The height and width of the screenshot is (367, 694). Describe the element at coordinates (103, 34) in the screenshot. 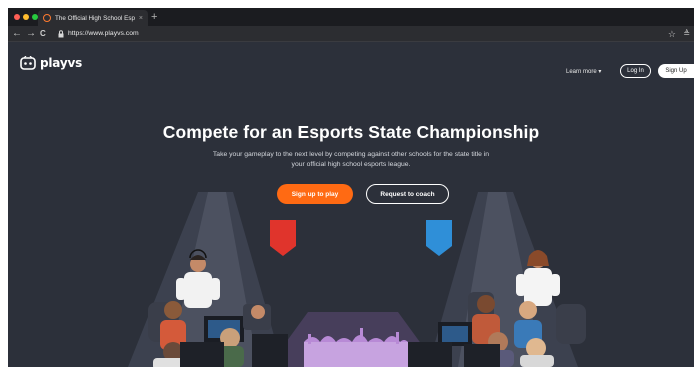

I see `address-bar: https://www.playvs.com` at that location.